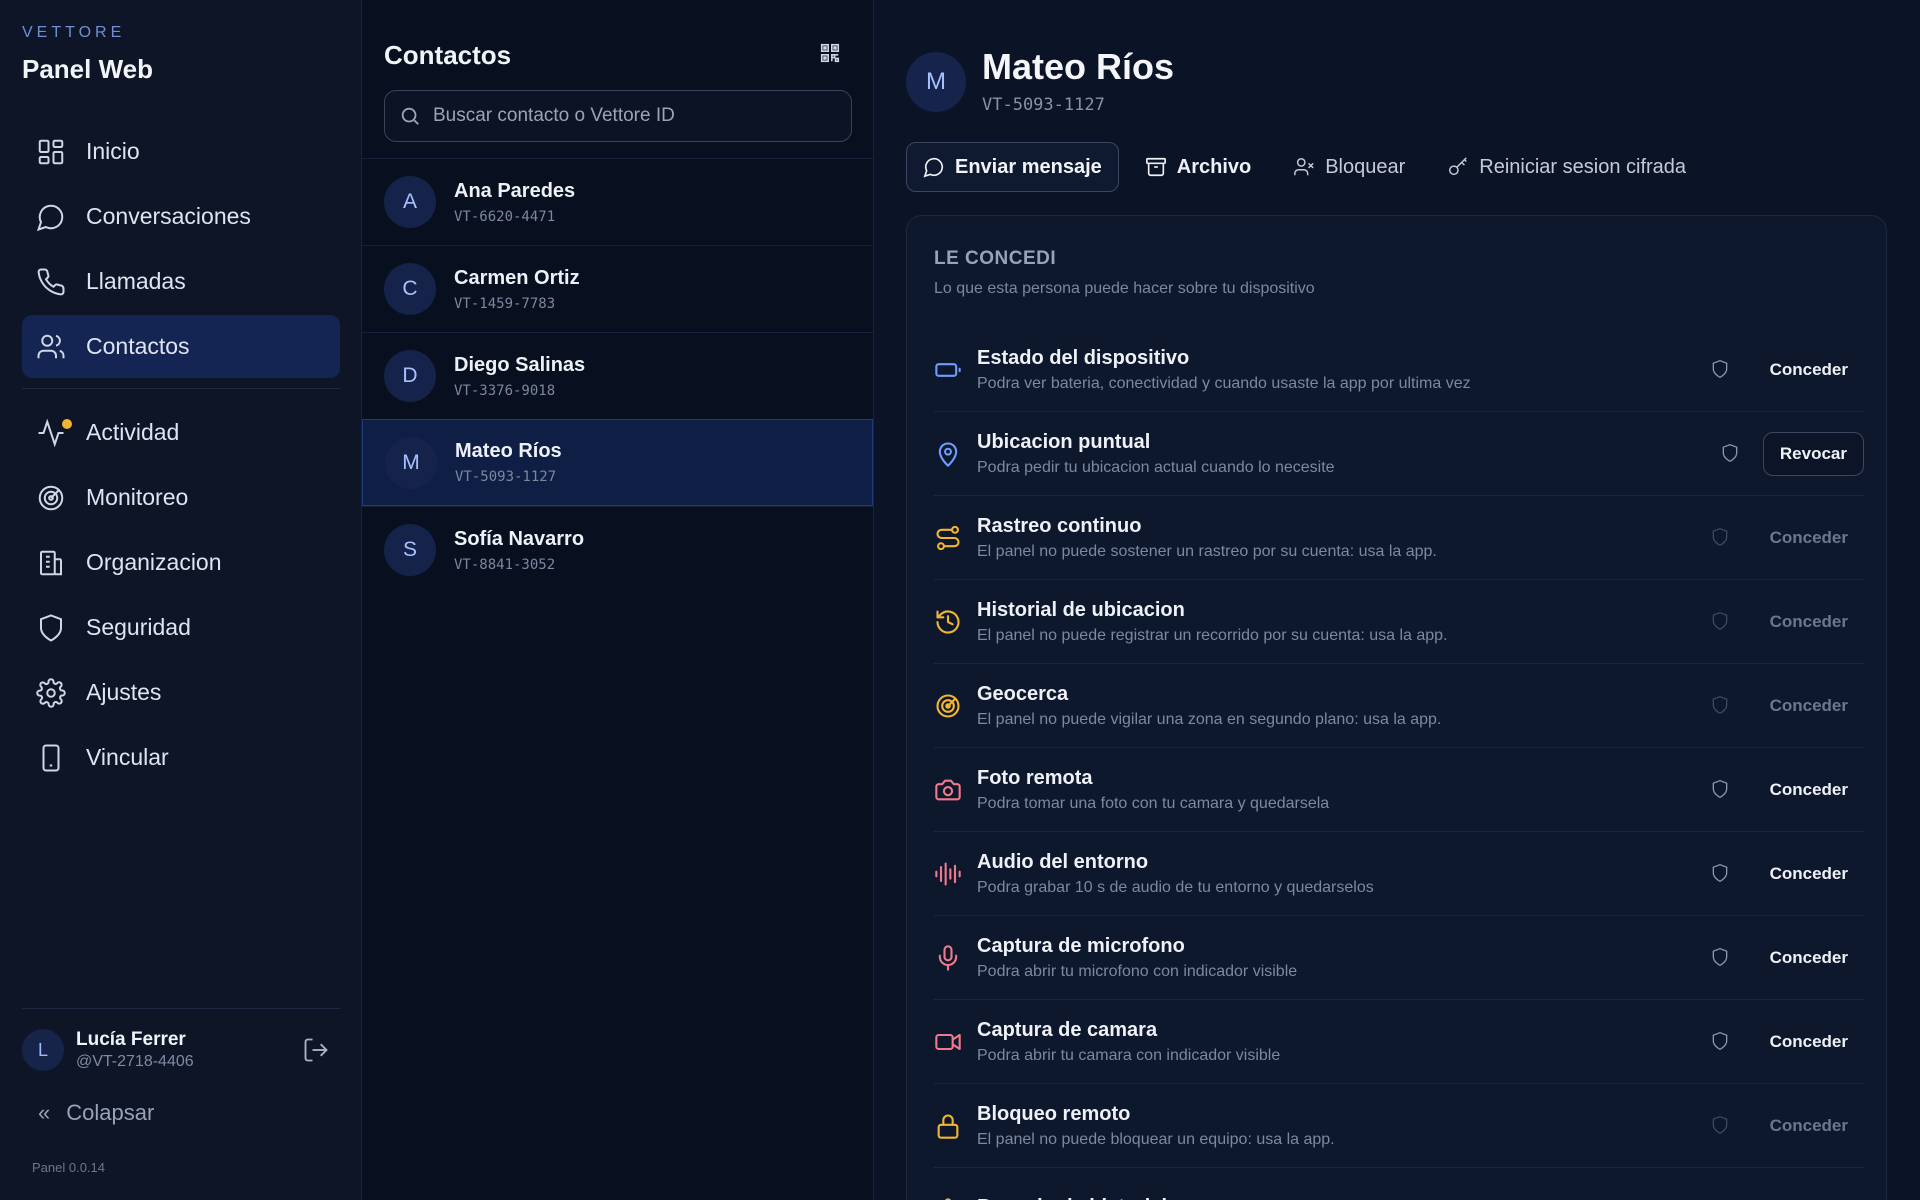  Describe the element at coordinates (948, 621) in the screenshot. I see `history-icon` at that location.